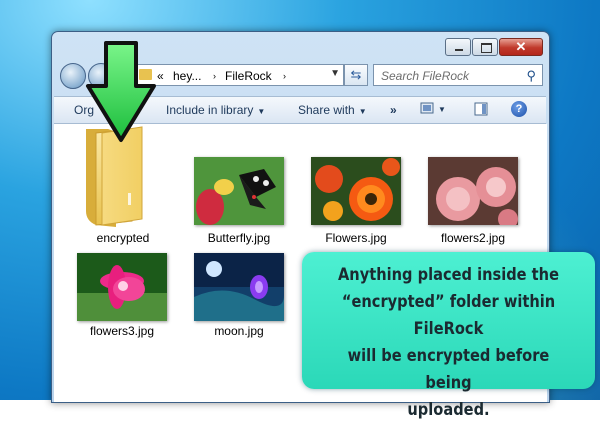 This screenshot has width=600, height=424. What do you see at coordinates (122, 287) in the screenshot?
I see `thumbnail-flowers3` at bounding box center [122, 287].